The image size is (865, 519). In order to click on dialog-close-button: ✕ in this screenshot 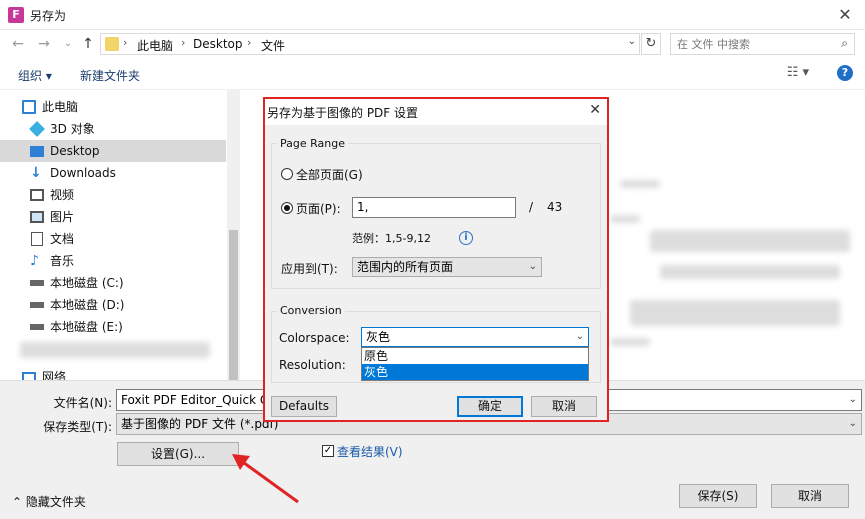, I will do `click(595, 110)`.